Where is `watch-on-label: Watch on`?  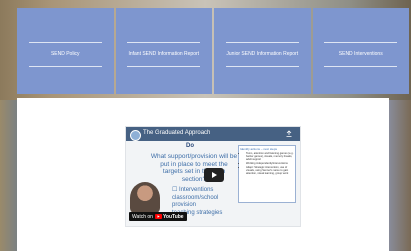
watch-on-label: Watch on is located at coordinates (142, 216).